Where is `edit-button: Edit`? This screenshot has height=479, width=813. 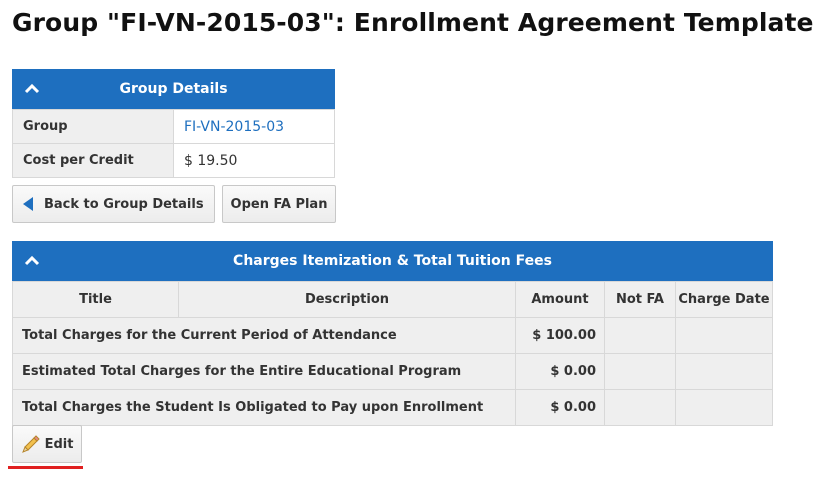 edit-button: Edit is located at coordinates (47, 444).